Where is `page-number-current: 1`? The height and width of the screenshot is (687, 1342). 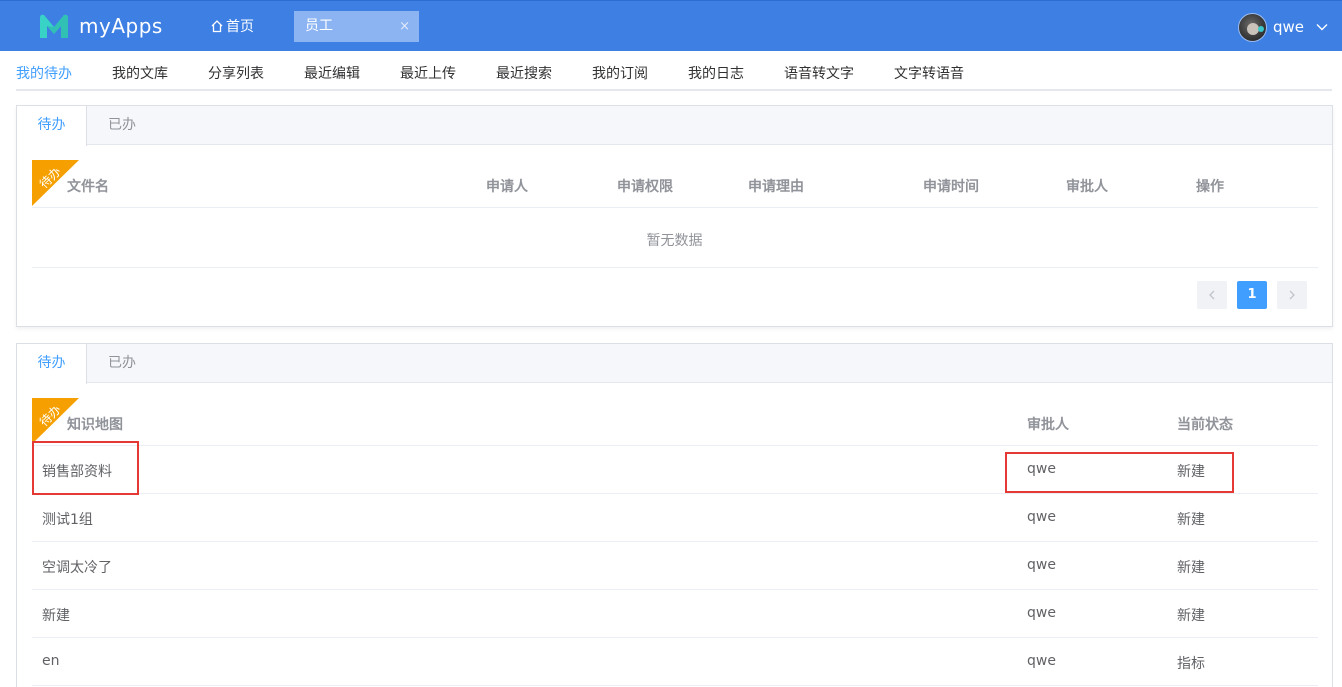
page-number-current: 1 is located at coordinates (1252, 295).